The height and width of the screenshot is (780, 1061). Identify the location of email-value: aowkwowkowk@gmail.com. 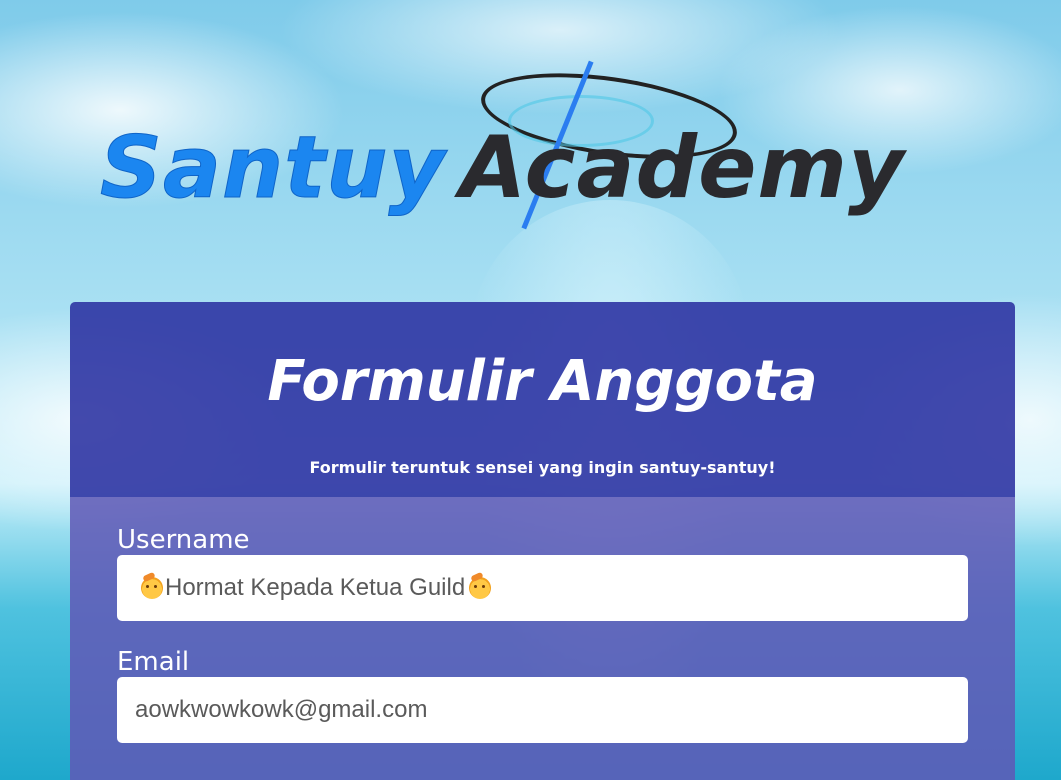
(281, 709).